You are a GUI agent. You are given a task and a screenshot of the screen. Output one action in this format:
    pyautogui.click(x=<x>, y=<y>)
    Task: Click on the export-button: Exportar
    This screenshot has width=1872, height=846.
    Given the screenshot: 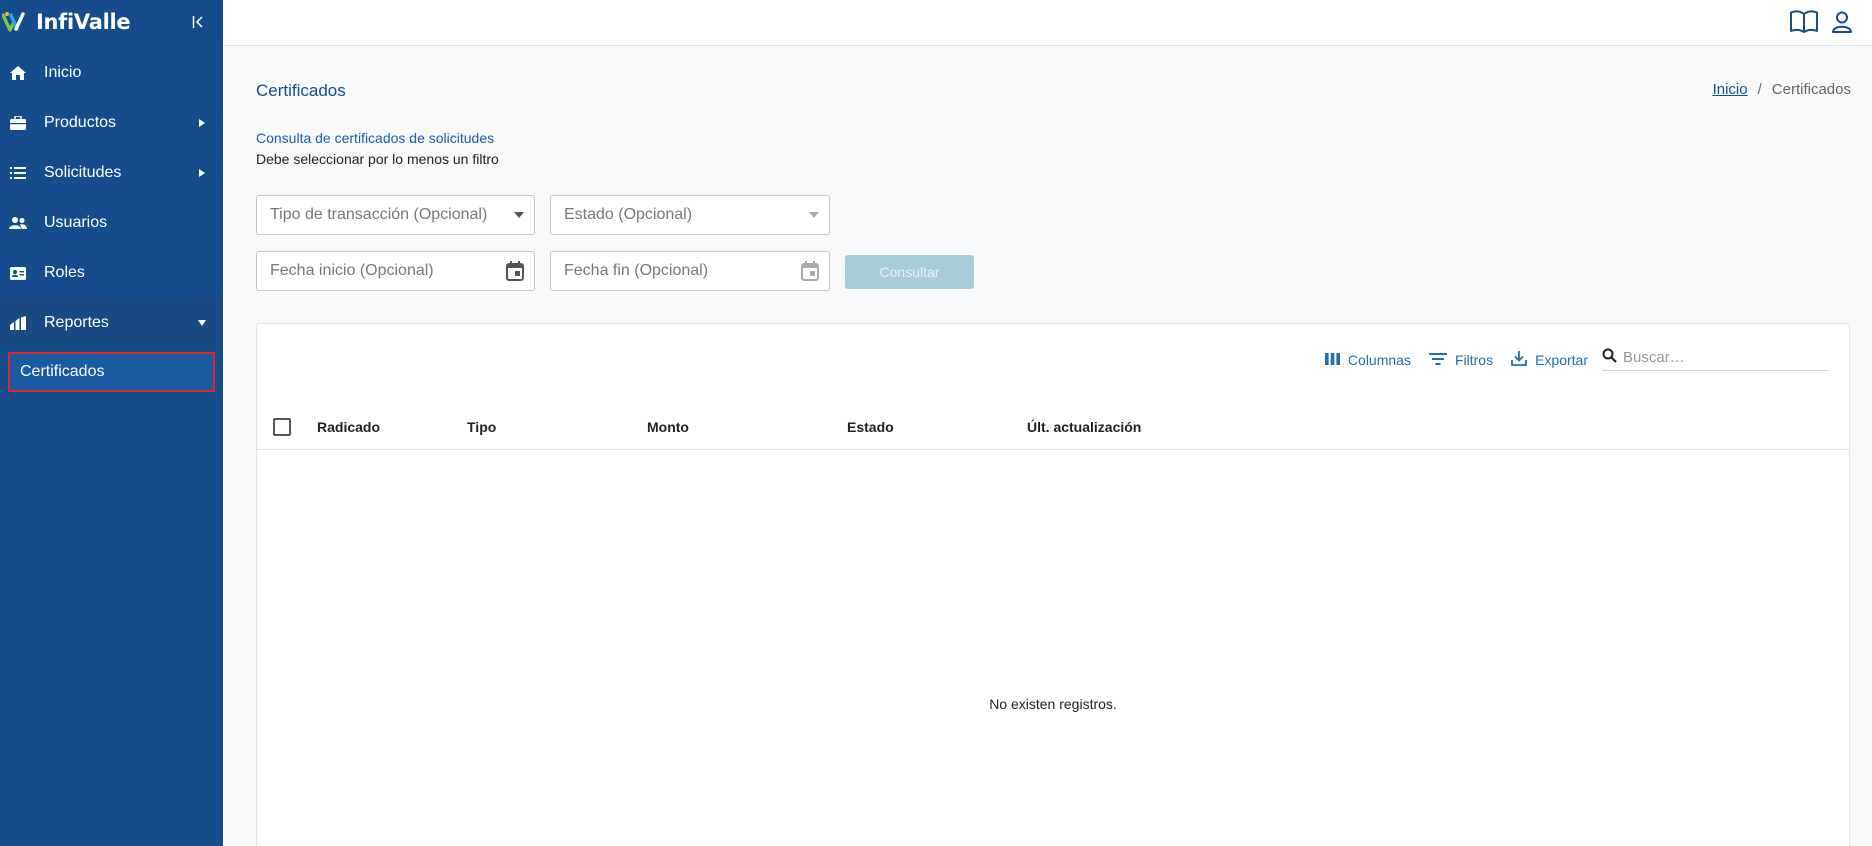 What is the action you would take?
    pyautogui.click(x=1549, y=359)
    